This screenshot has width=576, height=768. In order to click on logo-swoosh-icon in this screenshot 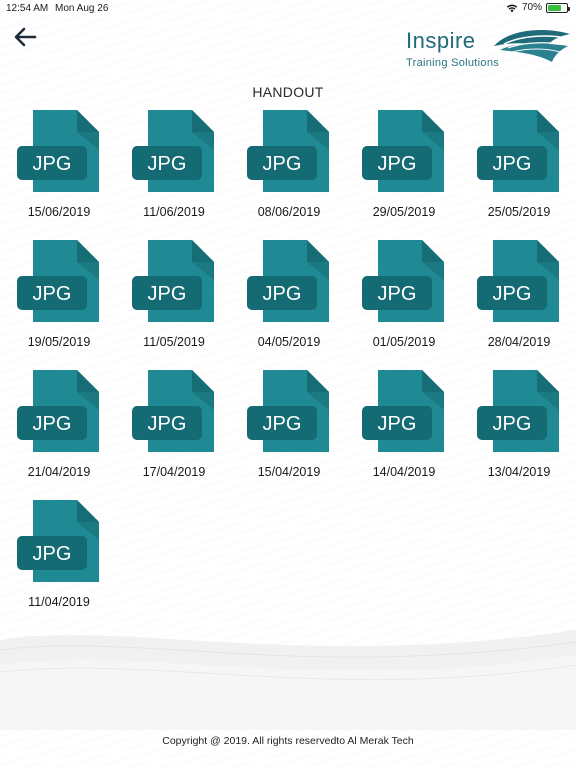, I will do `click(532, 46)`.